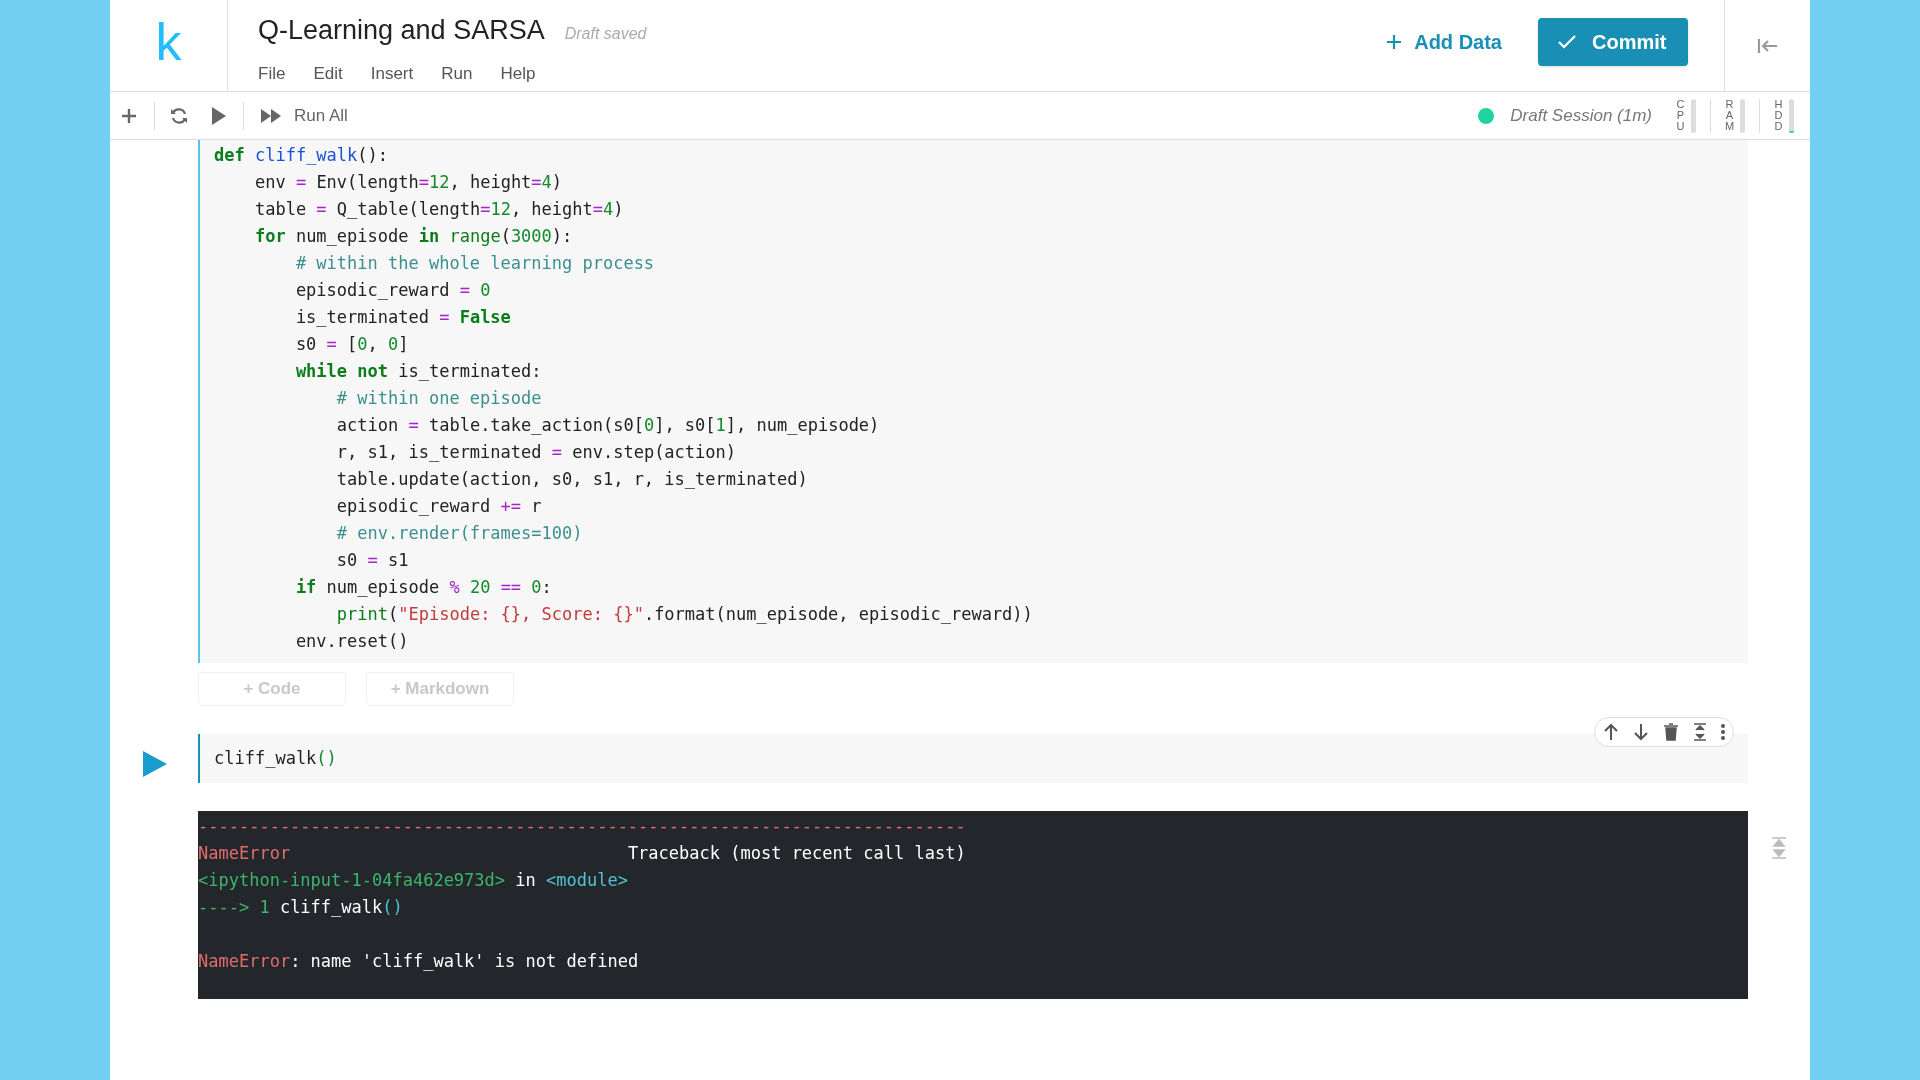 The height and width of the screenshot is (1080, 1920). Describe the element at coordinates (973, 758) in the screenshot. I see `code-cell: cliff_walk()` at that location.